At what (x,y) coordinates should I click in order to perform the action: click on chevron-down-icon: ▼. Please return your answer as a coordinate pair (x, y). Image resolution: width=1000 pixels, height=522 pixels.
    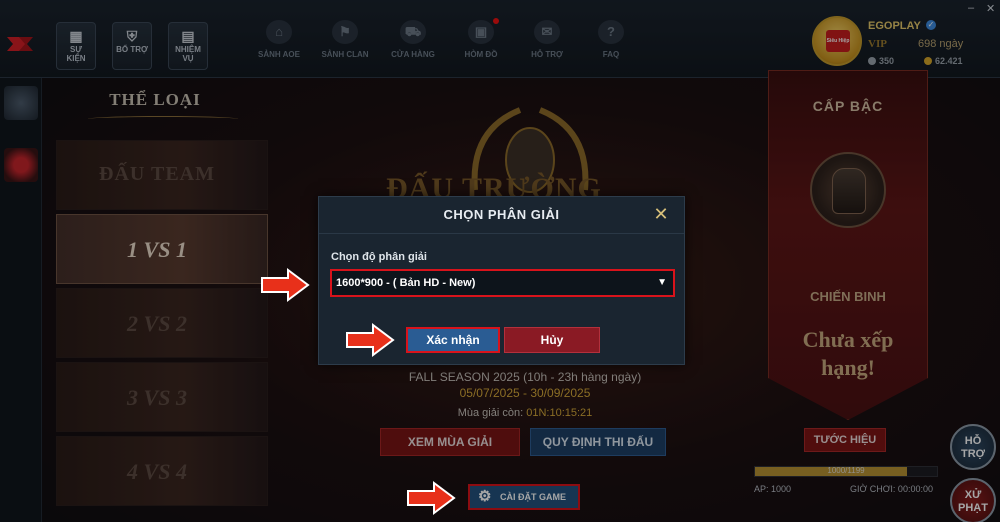
    Looking at the image, I should click on (662, 282).